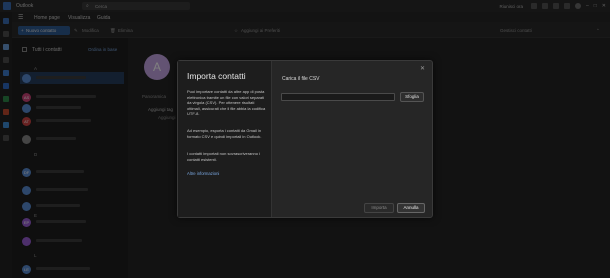 This screenshot has height=278, width=610. What do you see at coordinates (379, 208) in the screenshot?
I see `import-button: Importa` at bounding box center [379, 208].